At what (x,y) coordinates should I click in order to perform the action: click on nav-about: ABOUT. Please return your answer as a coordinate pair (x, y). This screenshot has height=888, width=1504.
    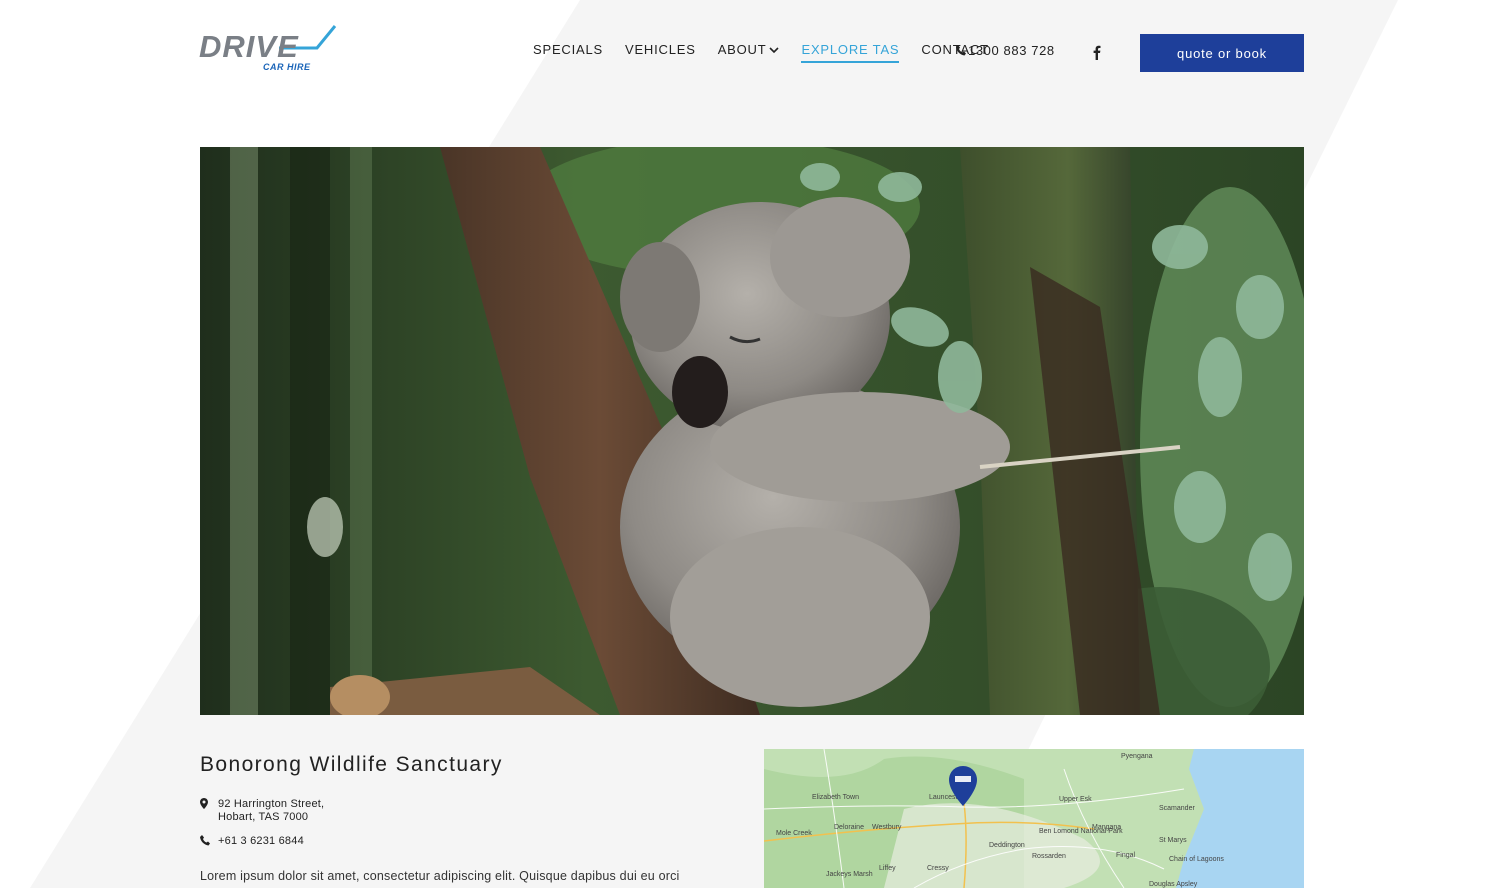
    Looking at the image, I should click on (749, 51).